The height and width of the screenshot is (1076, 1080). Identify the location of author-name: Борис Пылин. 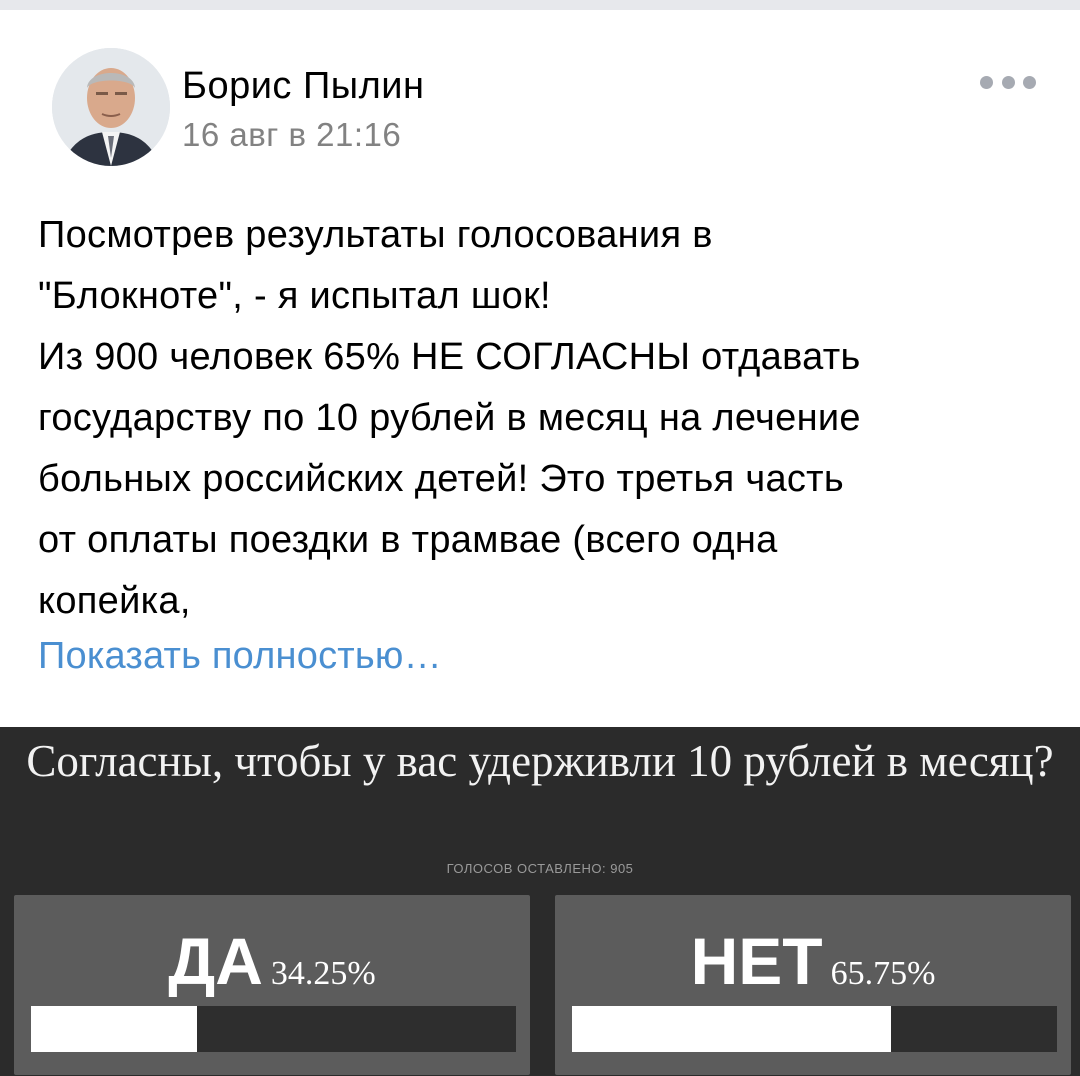
(303, 86).